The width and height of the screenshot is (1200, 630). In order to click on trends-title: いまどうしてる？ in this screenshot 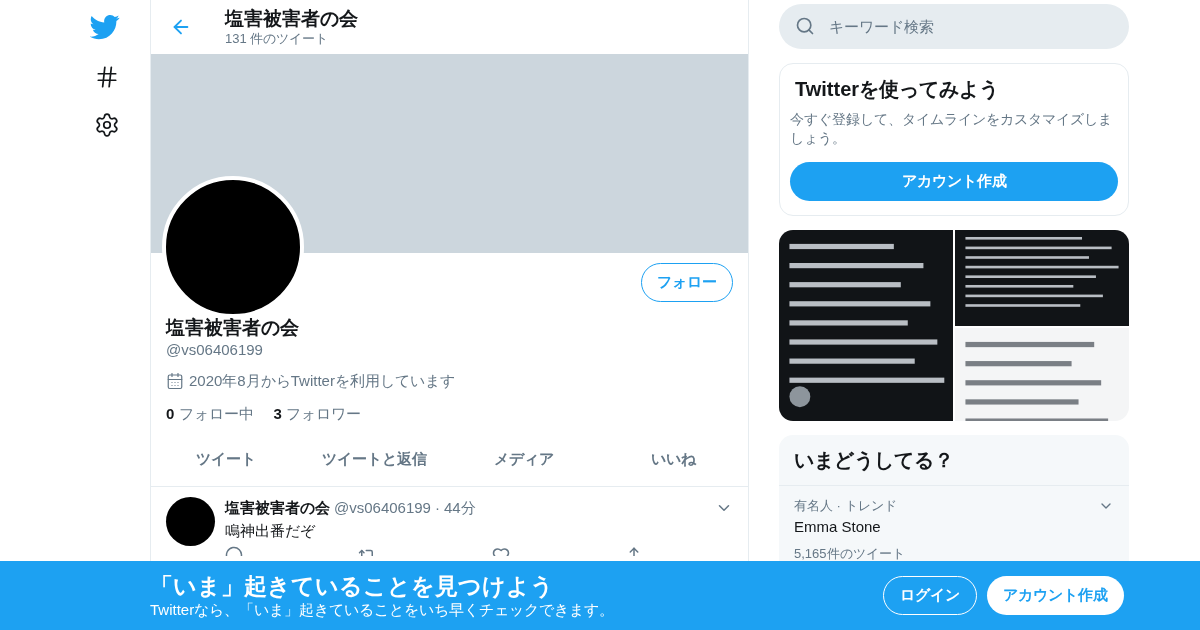, I will do `click(954, 461)`.